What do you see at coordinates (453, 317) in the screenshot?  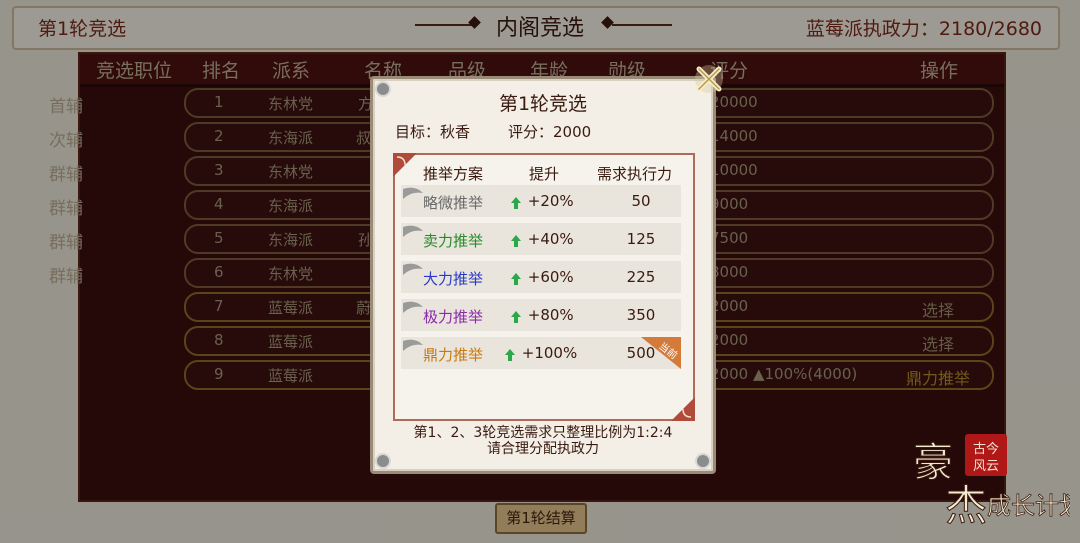 I see `option-name: 极力推举` at bounding box center [453, 317].